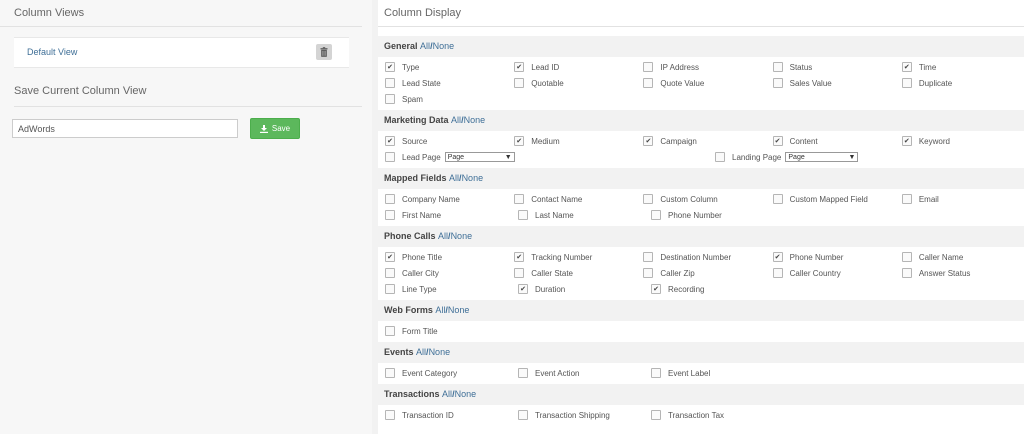 Image resolution: width=1024 pixels, height=434 pixels. Describe the element at coordinates (442, 141) in the screenshot. I see `column-option-source: ✔ Source` at that location.